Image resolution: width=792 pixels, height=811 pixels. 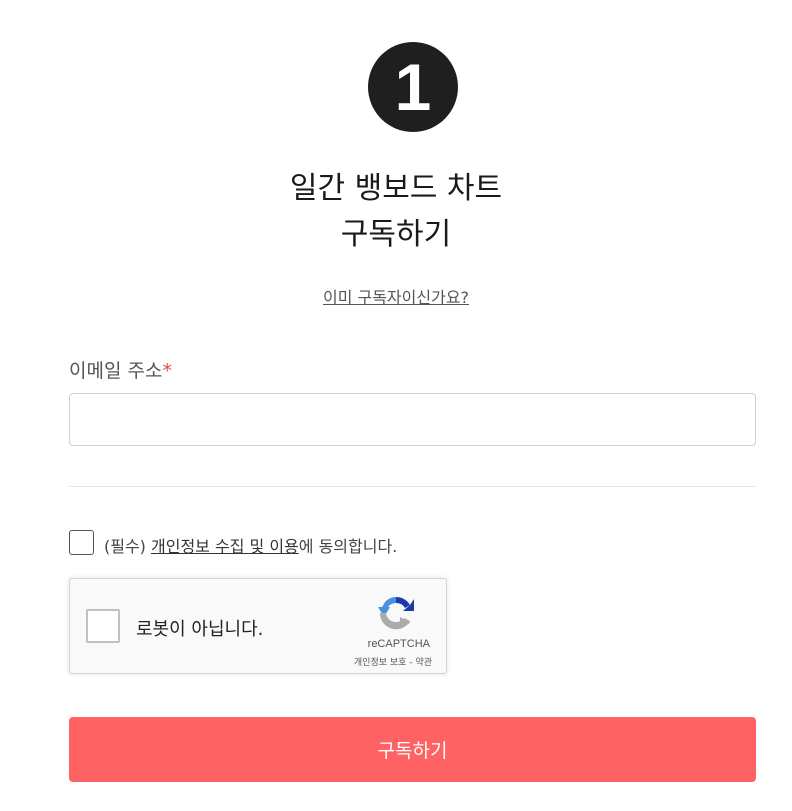 What do you see at coordinates (396, 613) in the screenshot?
I see `recaptcha-logo-icon` at bounding box center [396, 613].